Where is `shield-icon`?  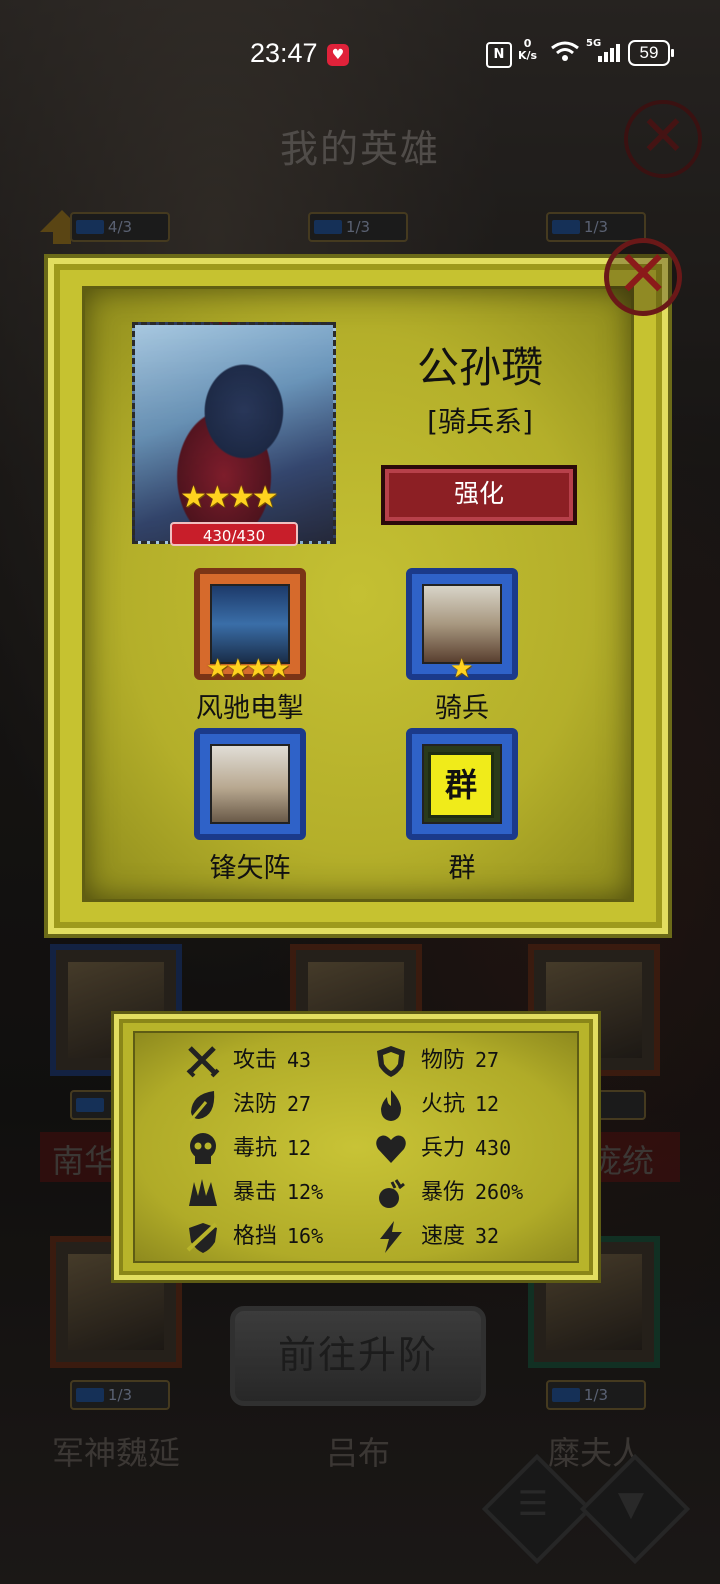
shield-icon is located at coordinates (391, 1061).